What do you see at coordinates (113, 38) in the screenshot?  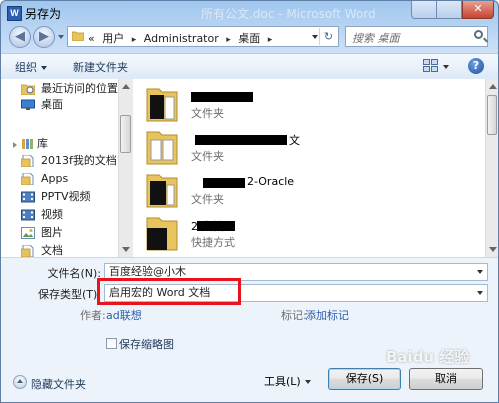 I see `breadcrumb-users: 用户` at bounding box center [113, 38].